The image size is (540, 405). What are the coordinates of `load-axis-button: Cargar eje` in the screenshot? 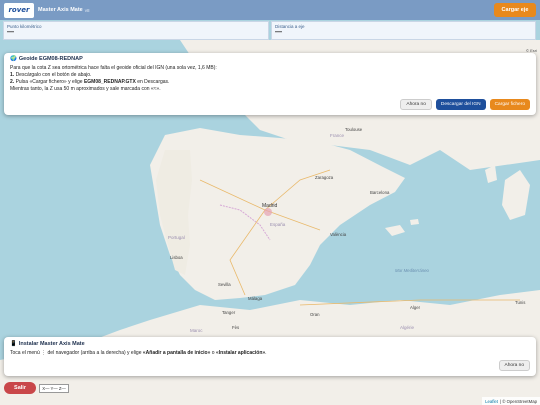 It's located at (515, 10).